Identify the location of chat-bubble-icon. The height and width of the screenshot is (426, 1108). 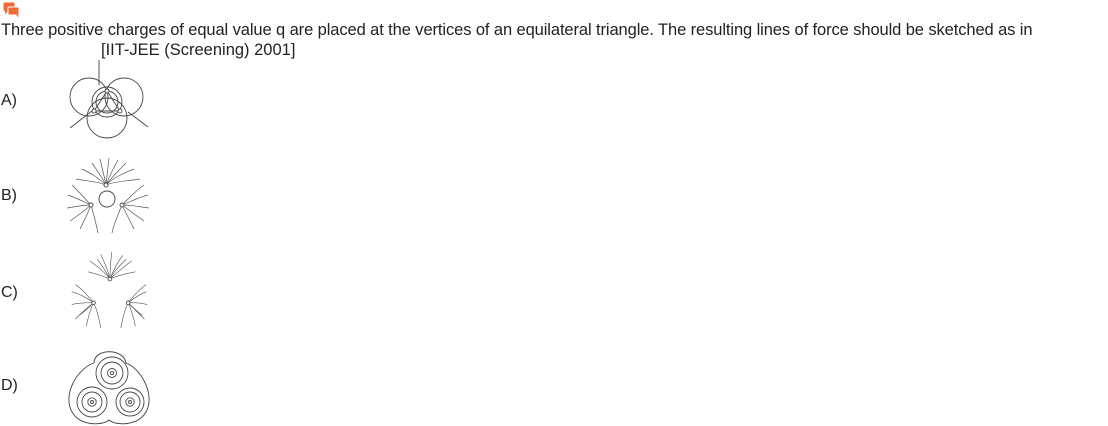
(11, 10).